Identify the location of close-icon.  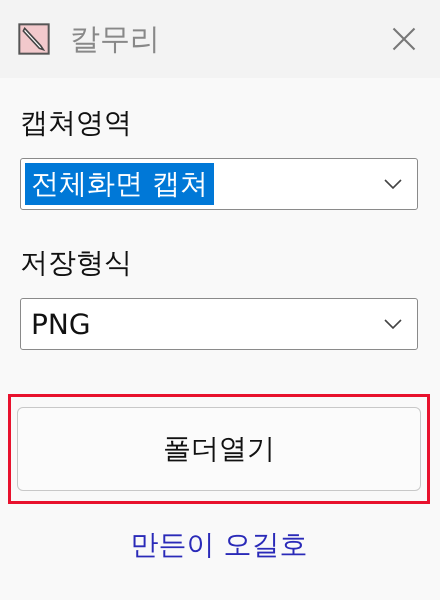
(404, 39).